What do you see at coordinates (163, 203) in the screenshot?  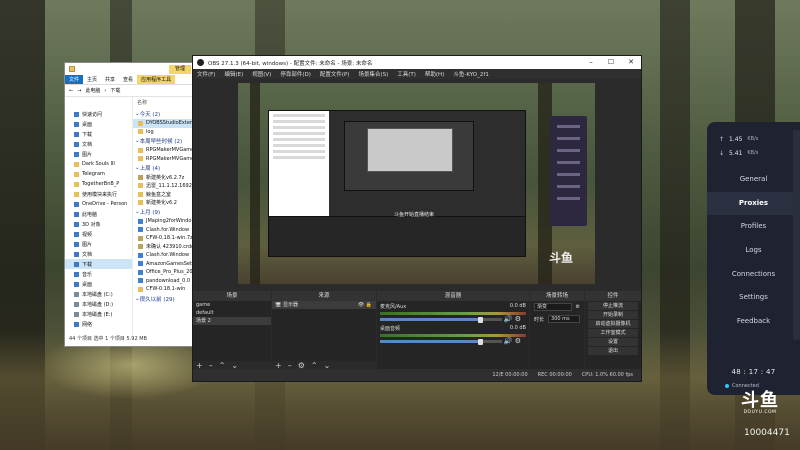 I see `file-row: 新建英化v6.2` at bounding box center [163, 203].